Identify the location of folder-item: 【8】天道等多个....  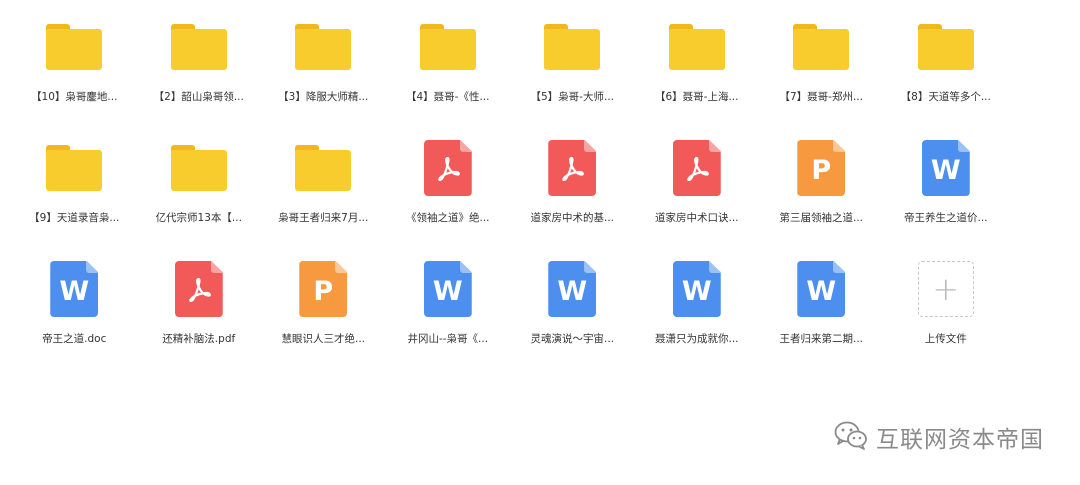
(946, 74).